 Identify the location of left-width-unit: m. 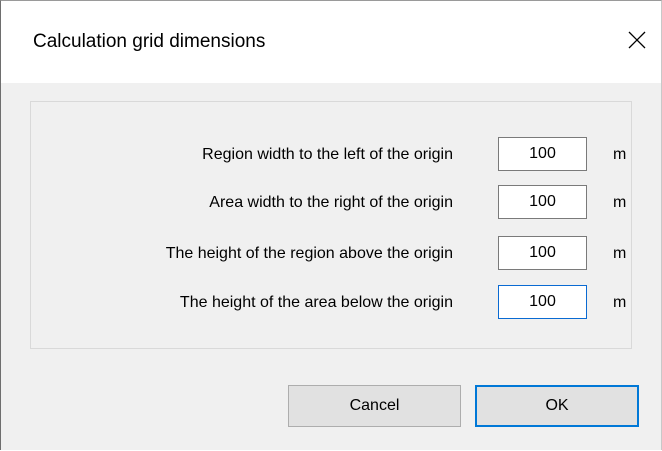
(620, 154).